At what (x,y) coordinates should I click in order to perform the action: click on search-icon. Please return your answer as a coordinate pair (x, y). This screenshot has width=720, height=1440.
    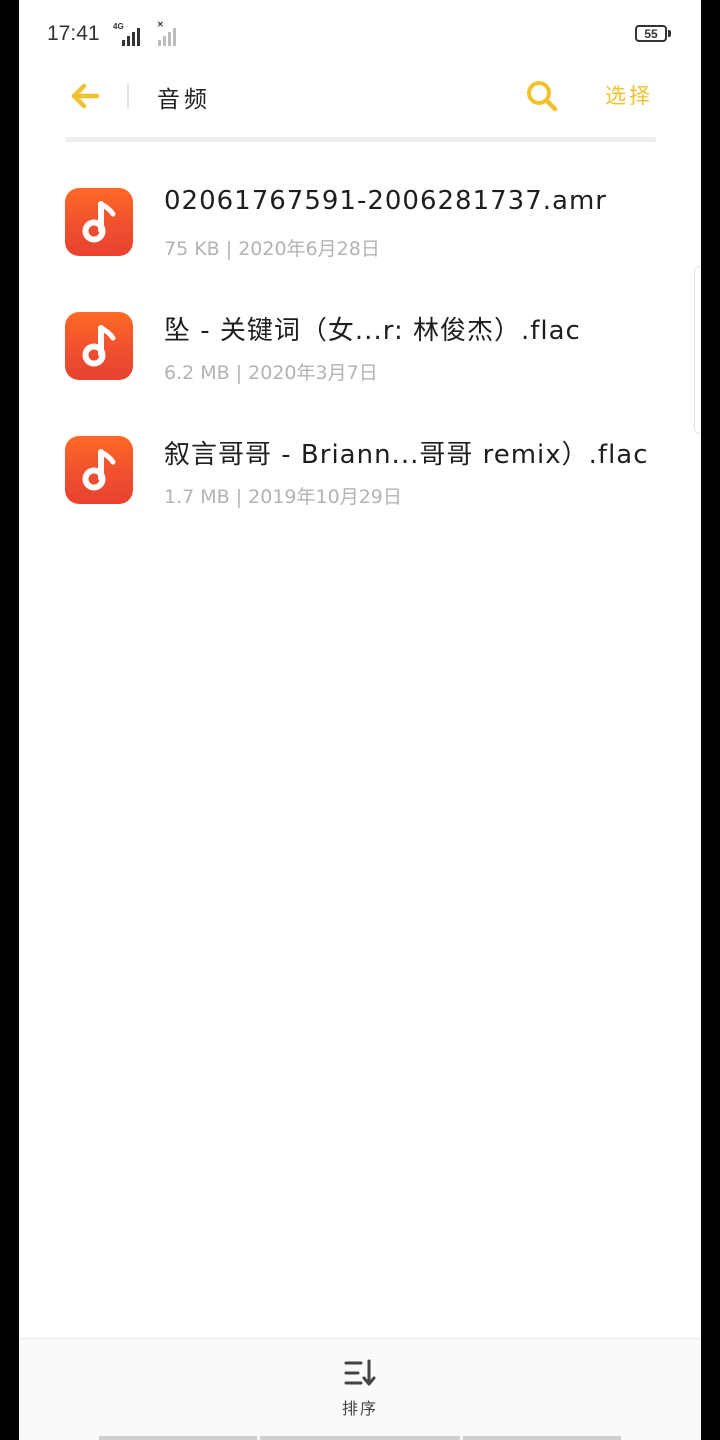
    Looking at the image, I should click on (542, 96).